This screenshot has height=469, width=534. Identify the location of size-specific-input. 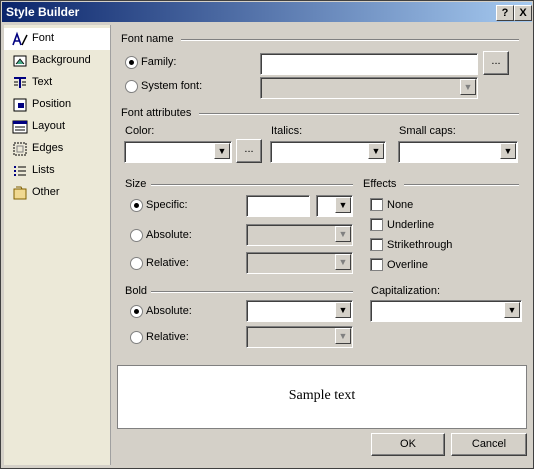
(278, 206).